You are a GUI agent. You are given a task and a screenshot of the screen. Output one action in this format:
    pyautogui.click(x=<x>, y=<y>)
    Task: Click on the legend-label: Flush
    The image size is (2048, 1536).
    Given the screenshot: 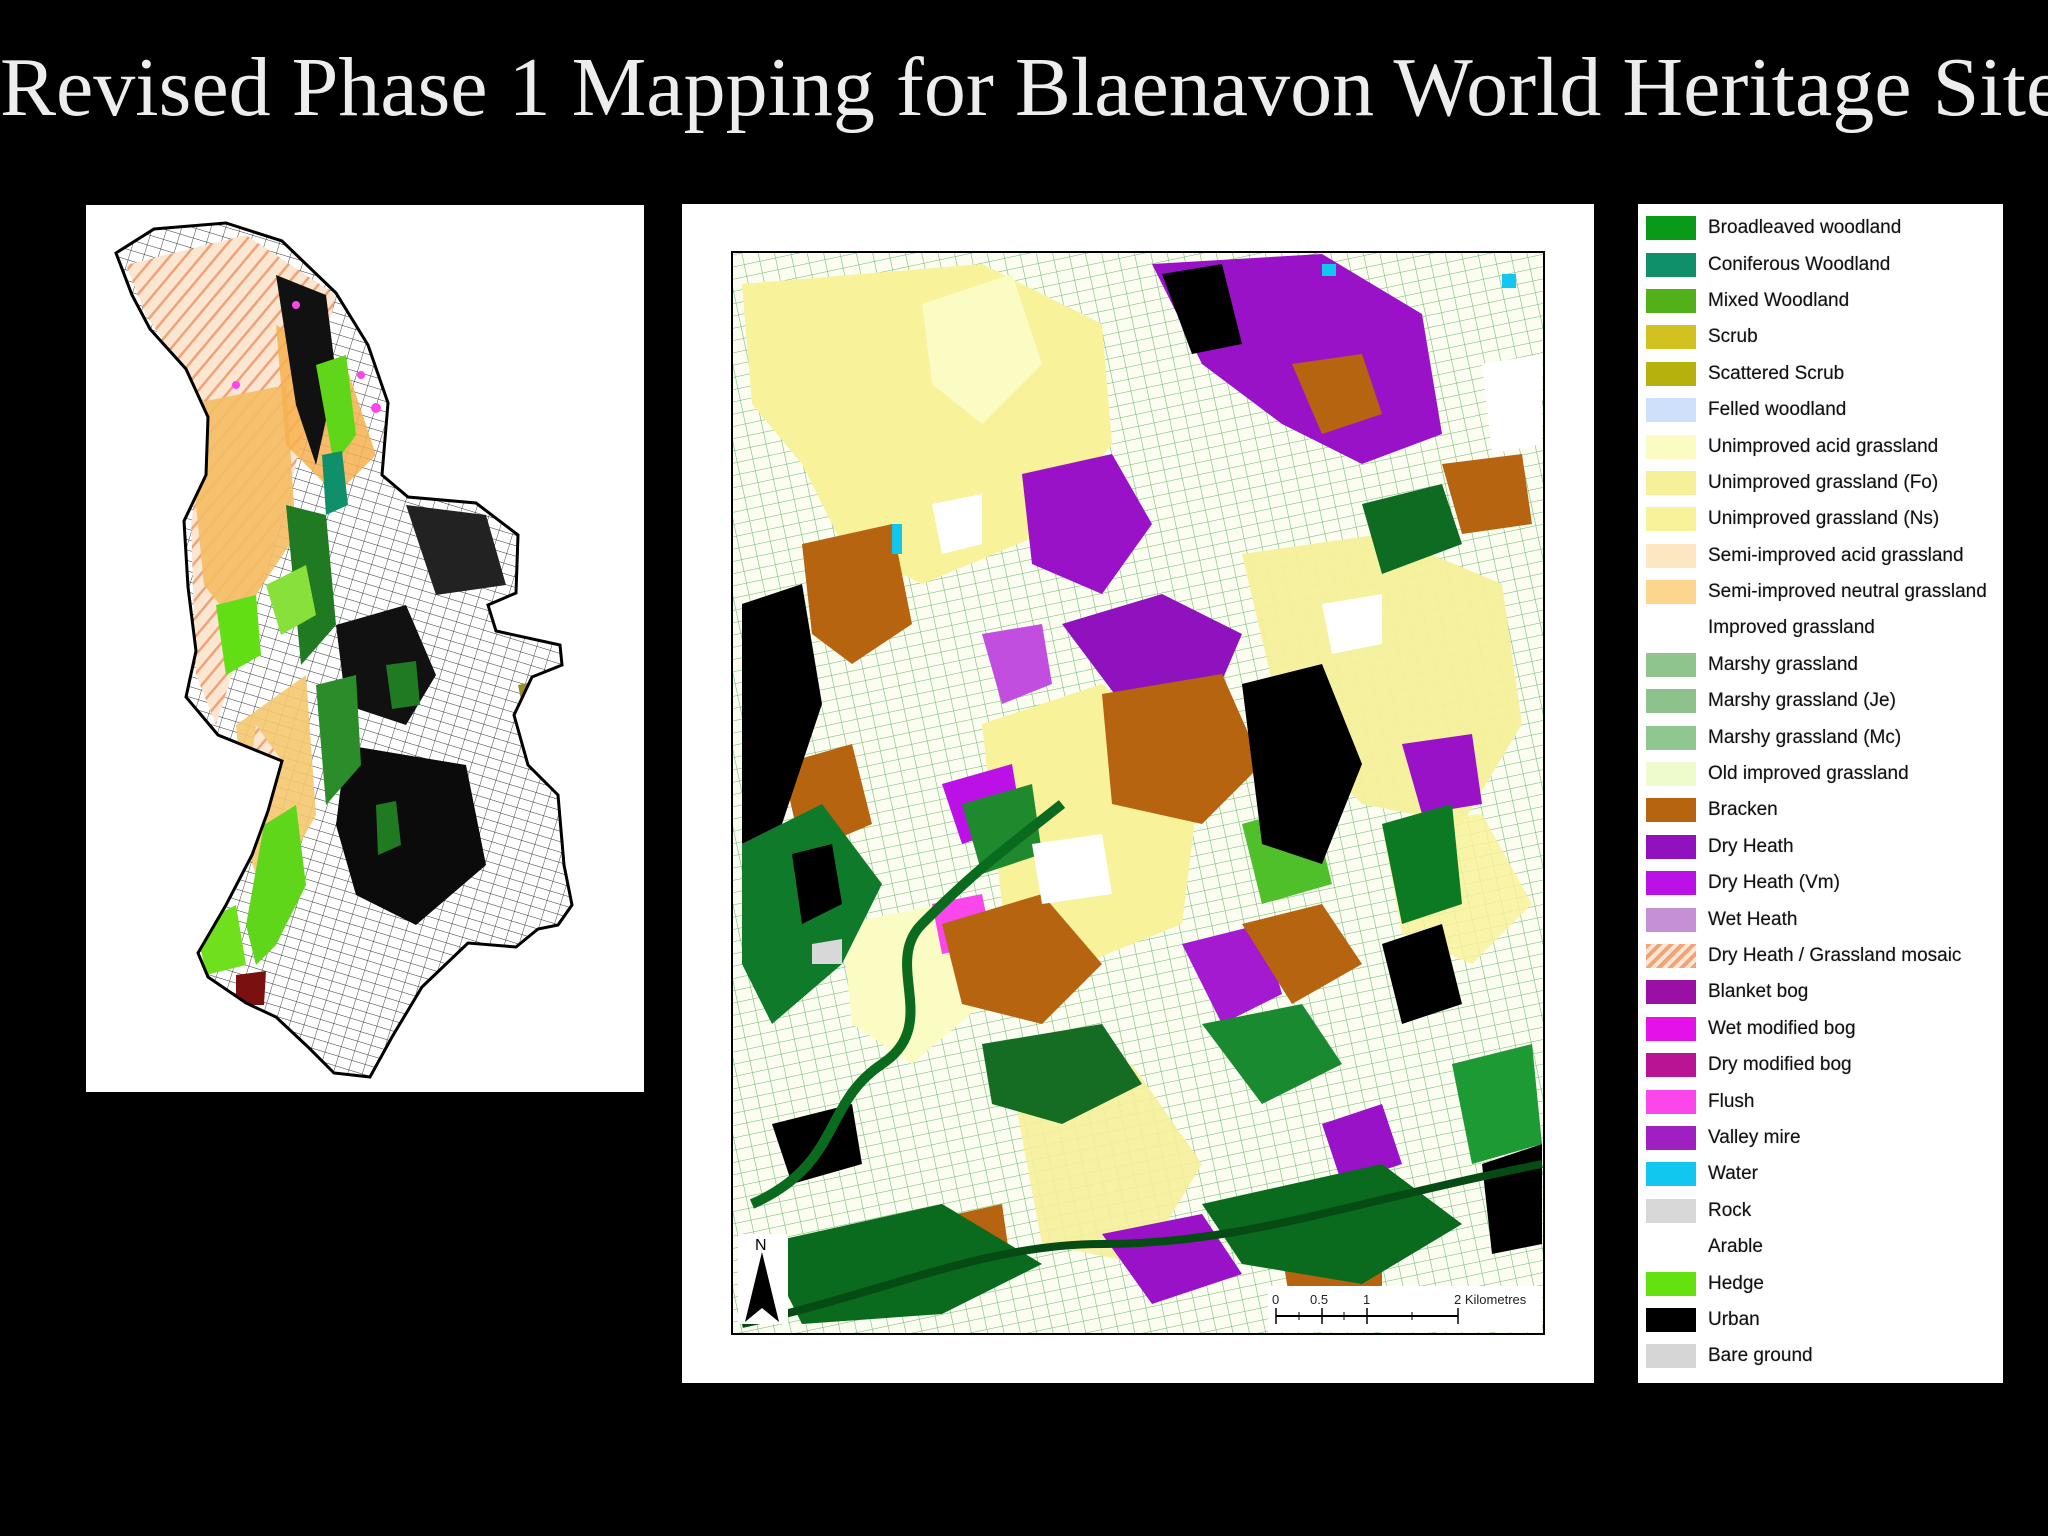 What is the action you would take?
    pyautogui.click(x=1731, y=1101)
    